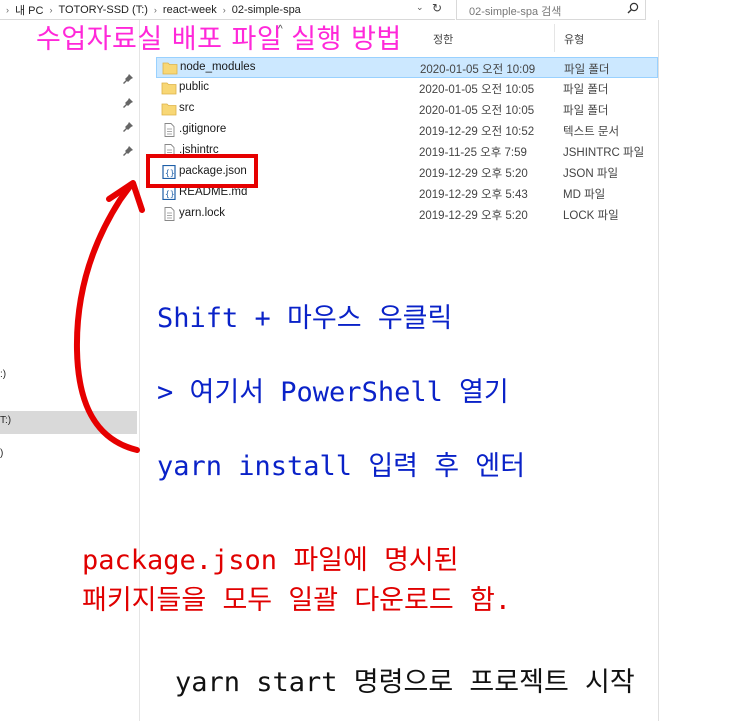  What do you see at coordinates (187, 108) in the screenshot?
I see `file-name: src` at bounding box center [187, 108].